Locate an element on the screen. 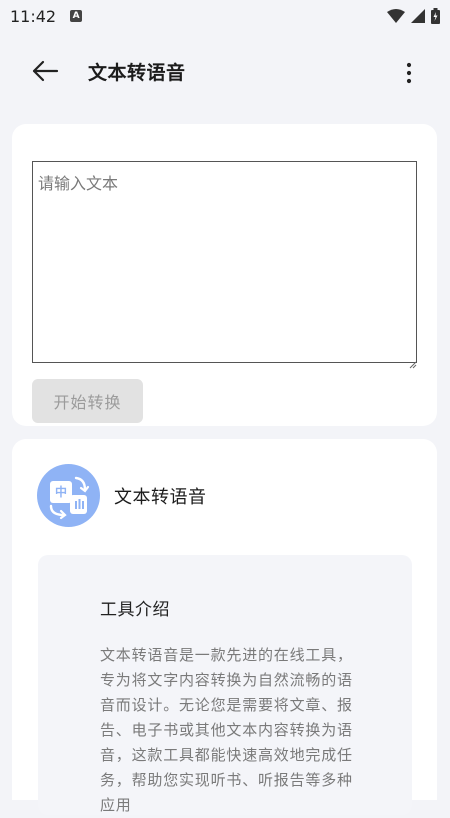 The image size is (450, 818). intro-heading: 工具介绍 is located at coordinates (135, 610).